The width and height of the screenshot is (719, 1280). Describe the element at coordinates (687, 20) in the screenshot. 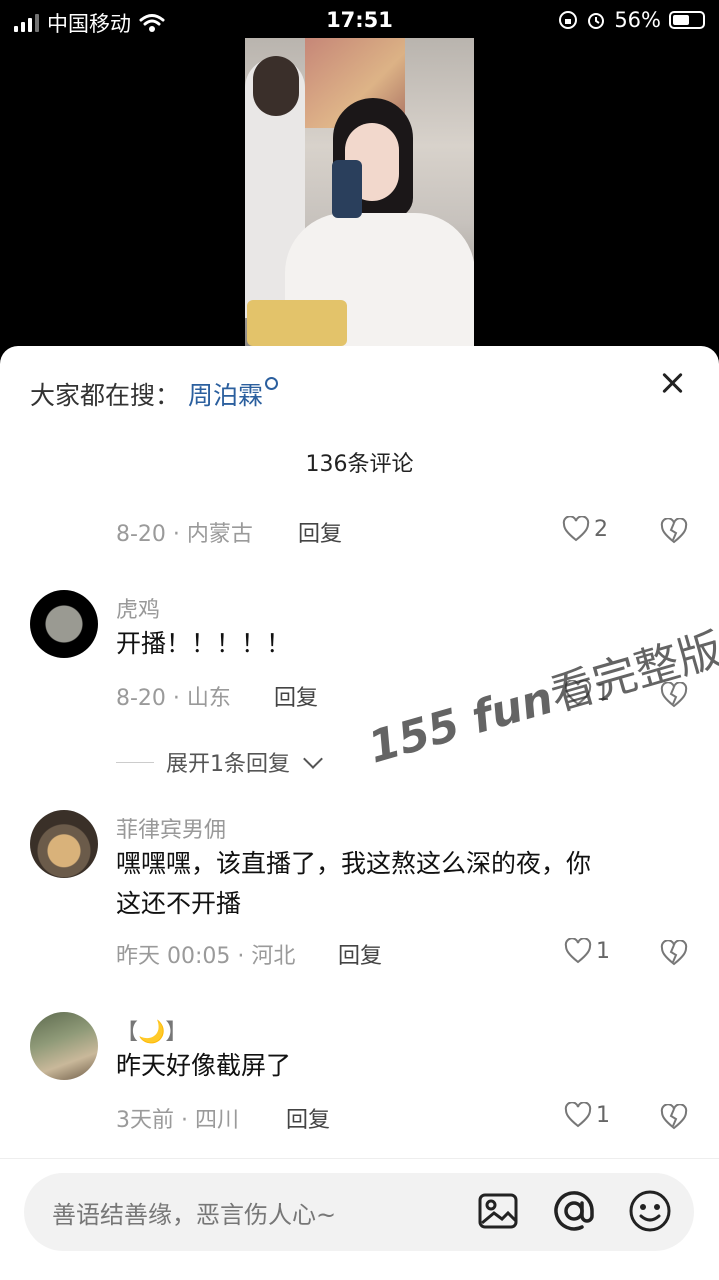

I see `battery-icon` at that location.